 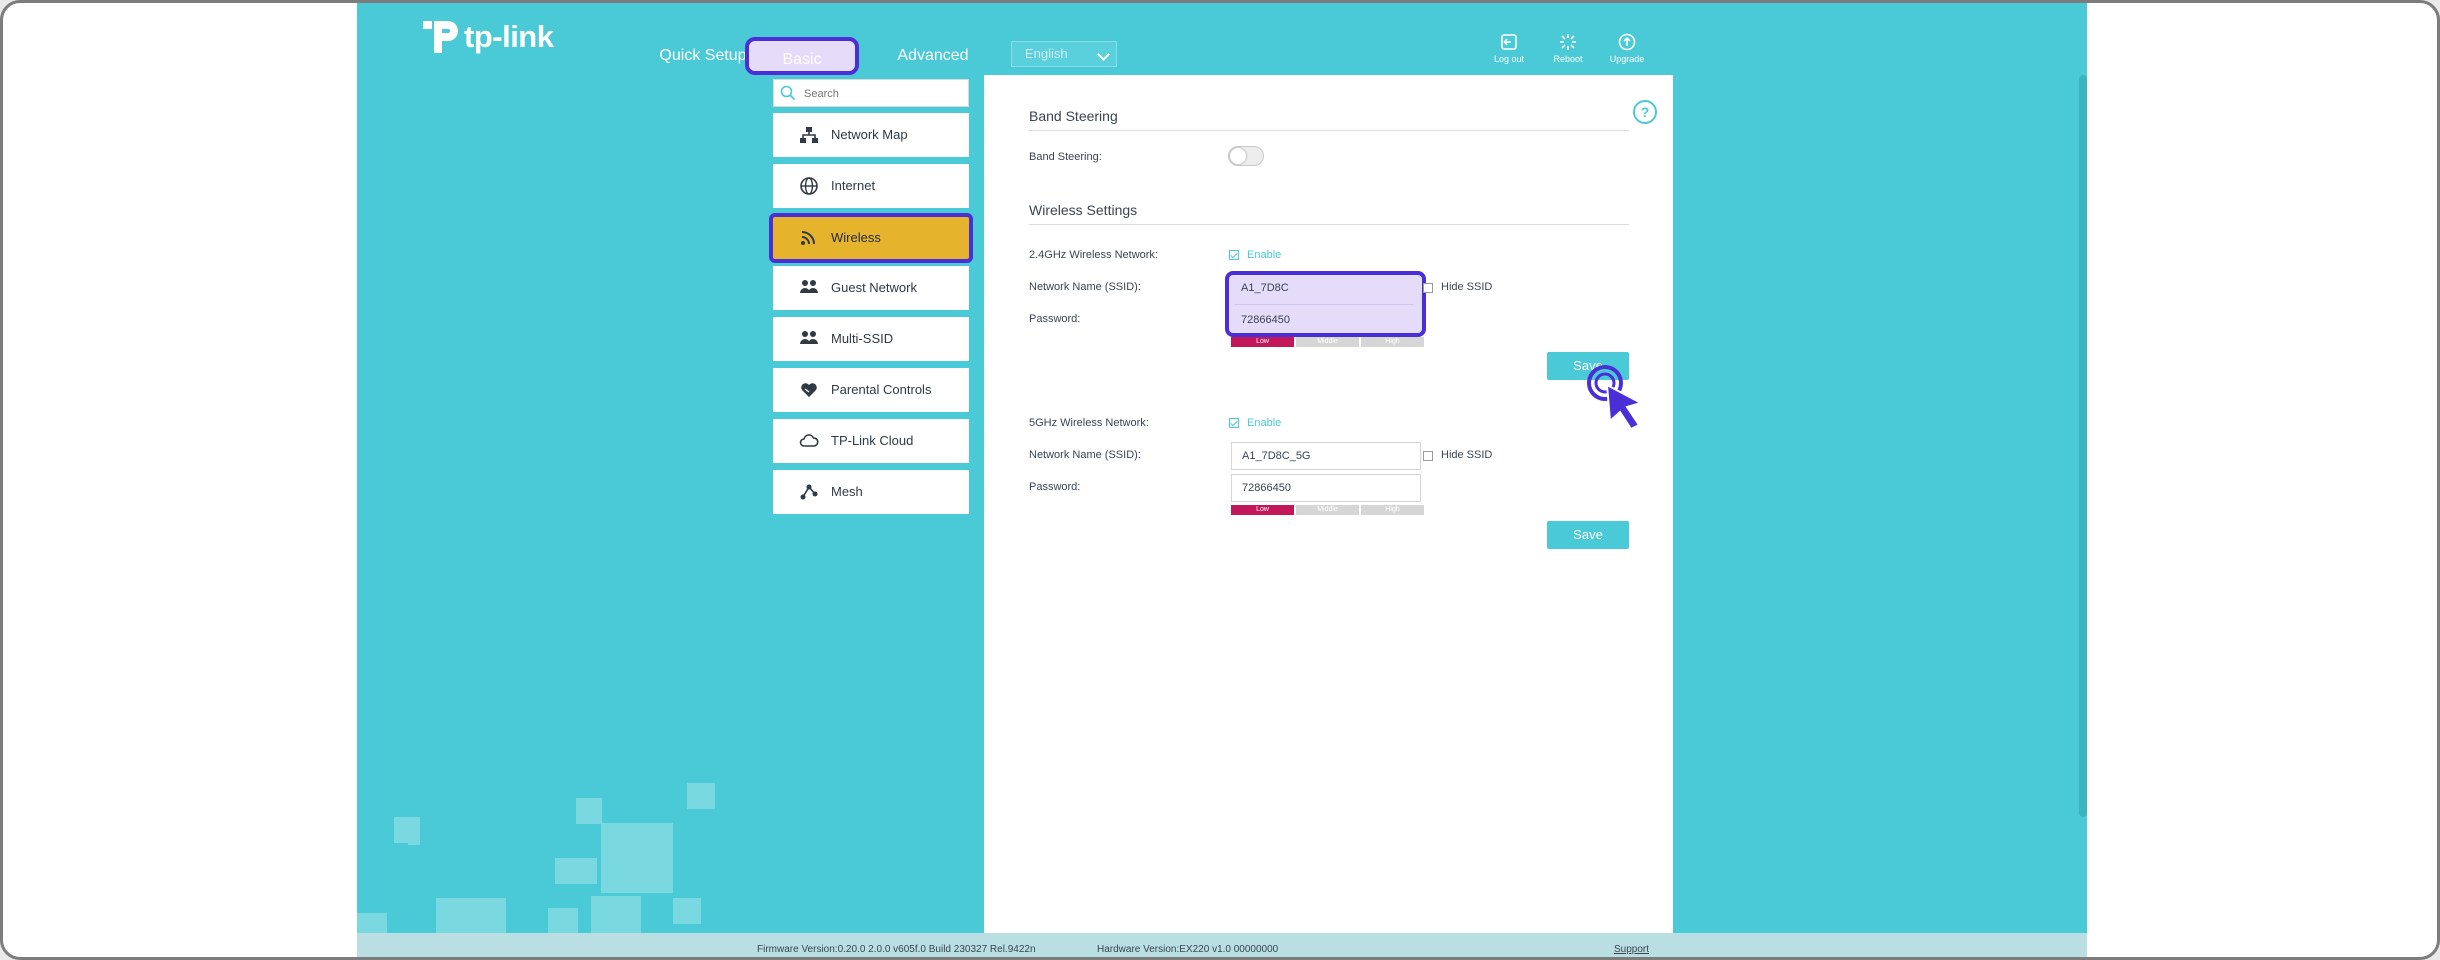 I want to click on upgrade-label: Upgrade, so click(x=1627, y=59).